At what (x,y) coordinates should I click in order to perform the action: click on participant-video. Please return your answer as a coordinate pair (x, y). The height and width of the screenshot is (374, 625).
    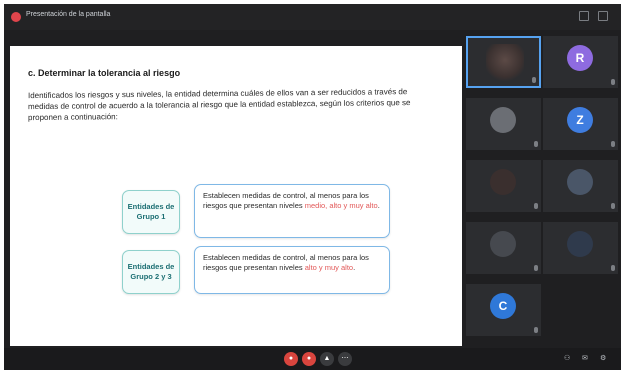
    Looking at the image, I should click on (505, 64).